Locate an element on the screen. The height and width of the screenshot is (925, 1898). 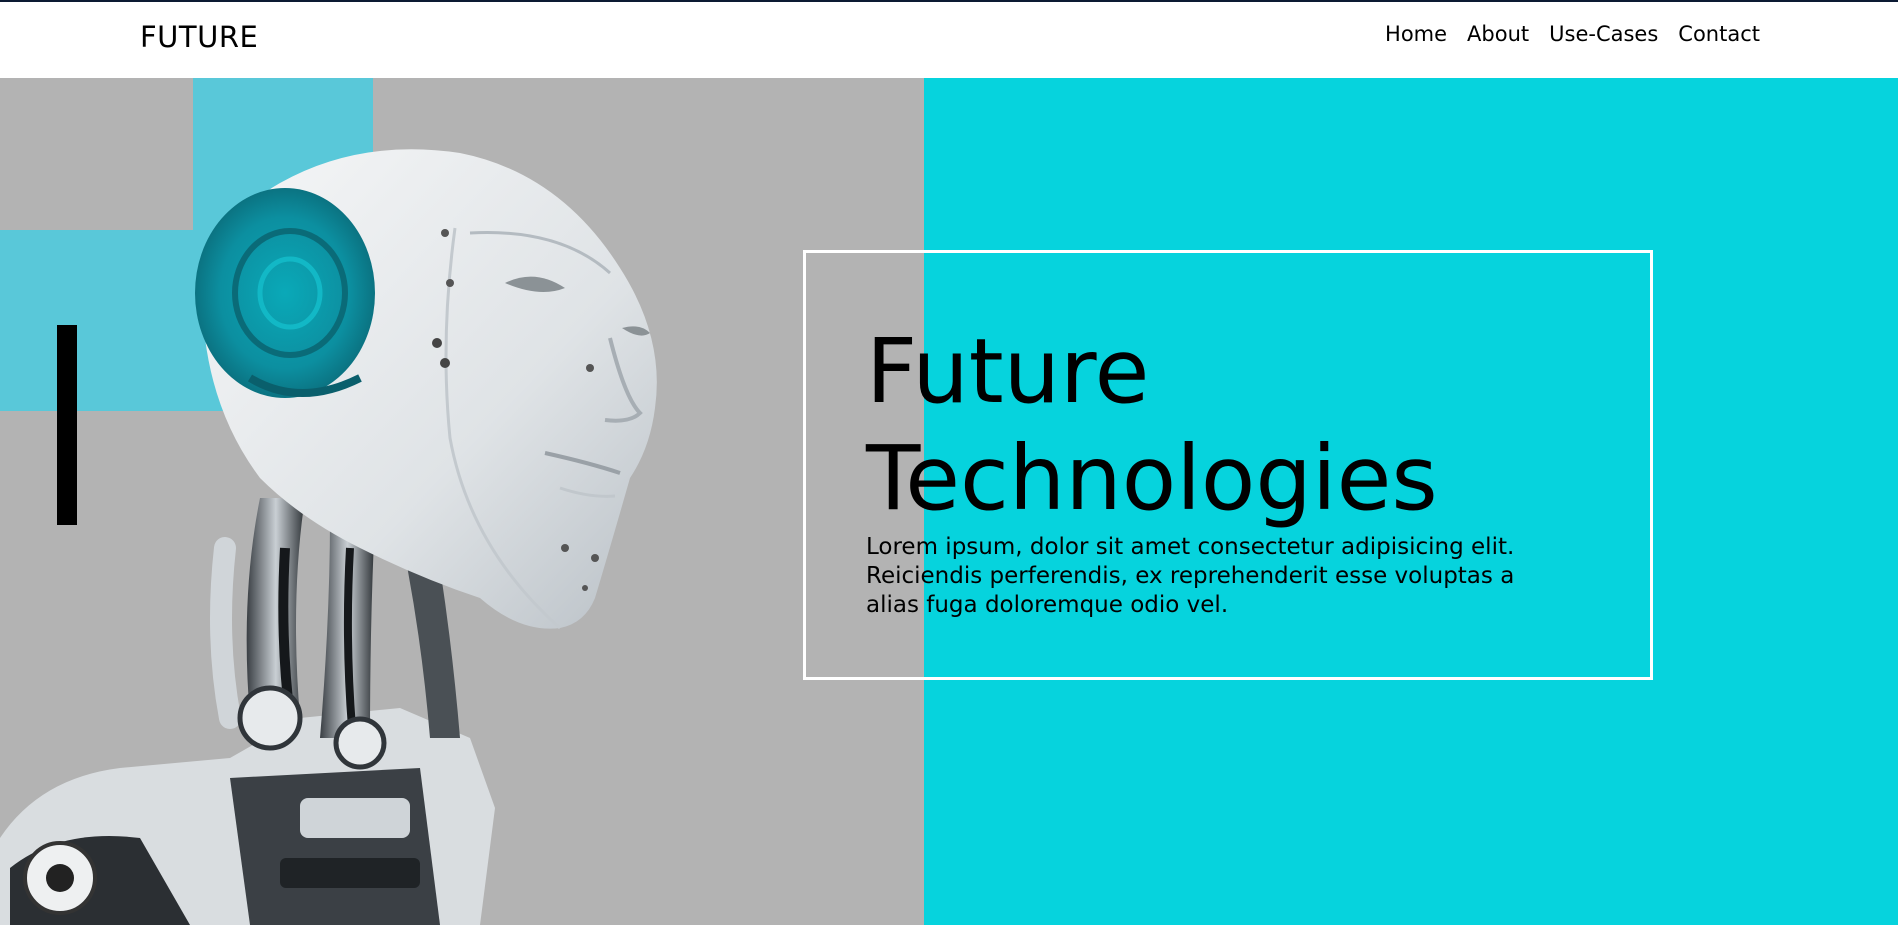
nav-links: Home About Use-Cases Contact is located at coordinates (1572, 34).